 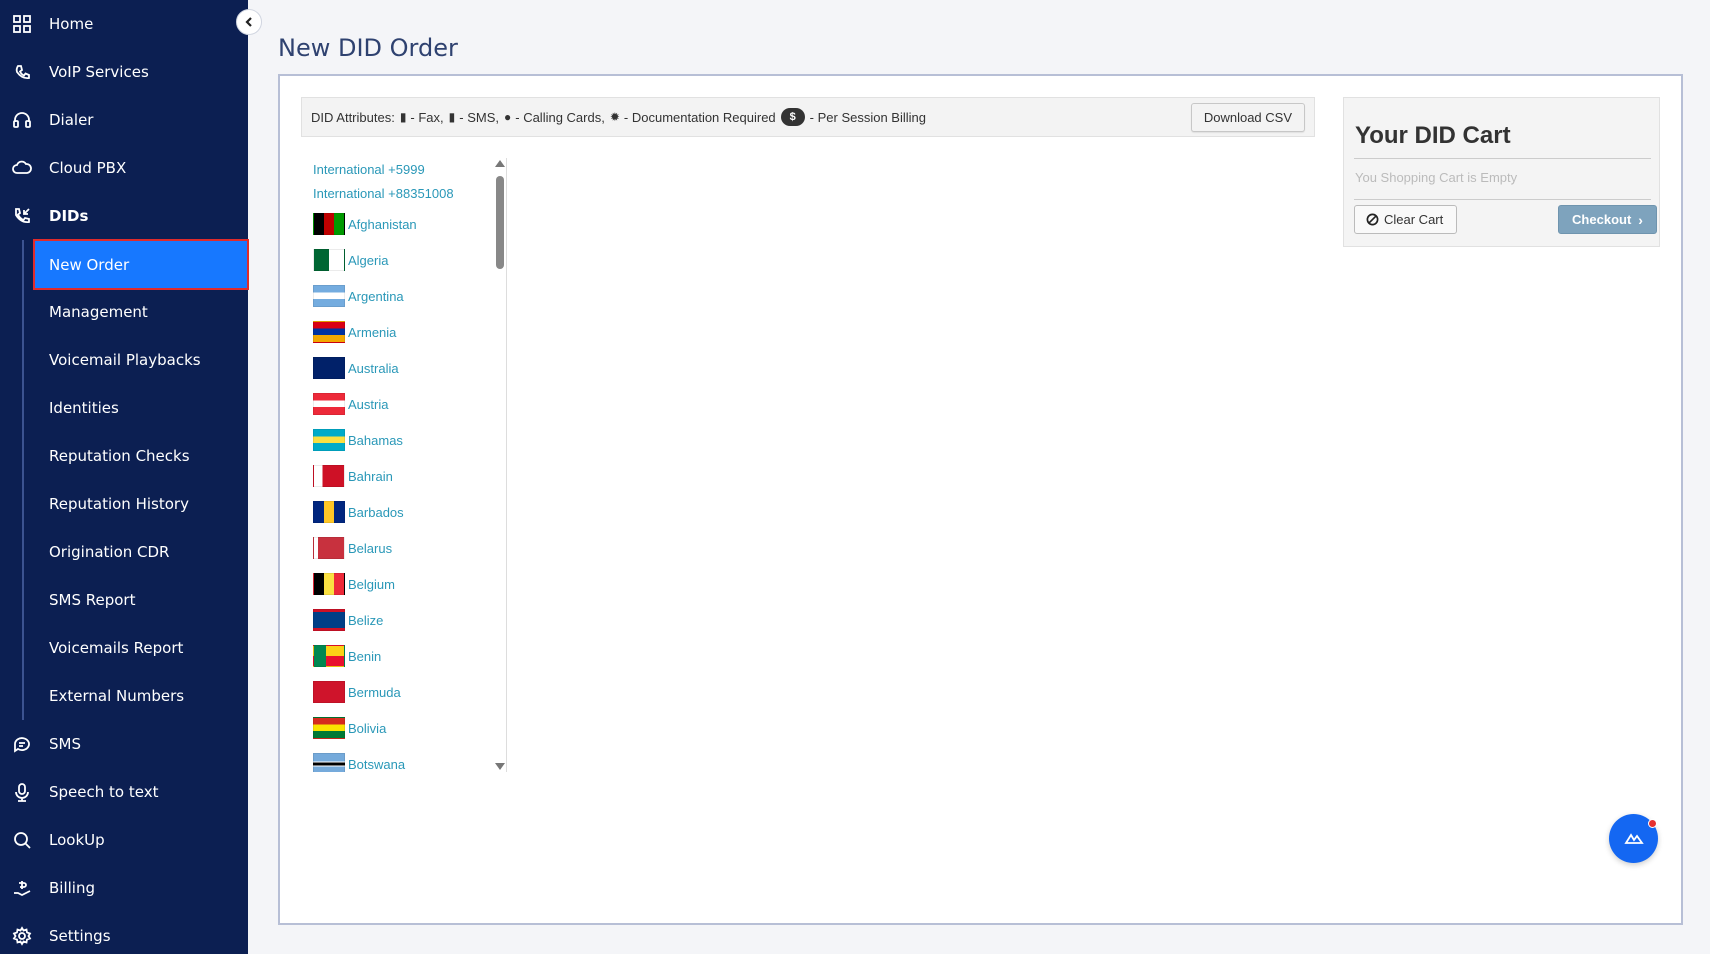 I want to click on ban-icon, so click(x=1372, y=219).